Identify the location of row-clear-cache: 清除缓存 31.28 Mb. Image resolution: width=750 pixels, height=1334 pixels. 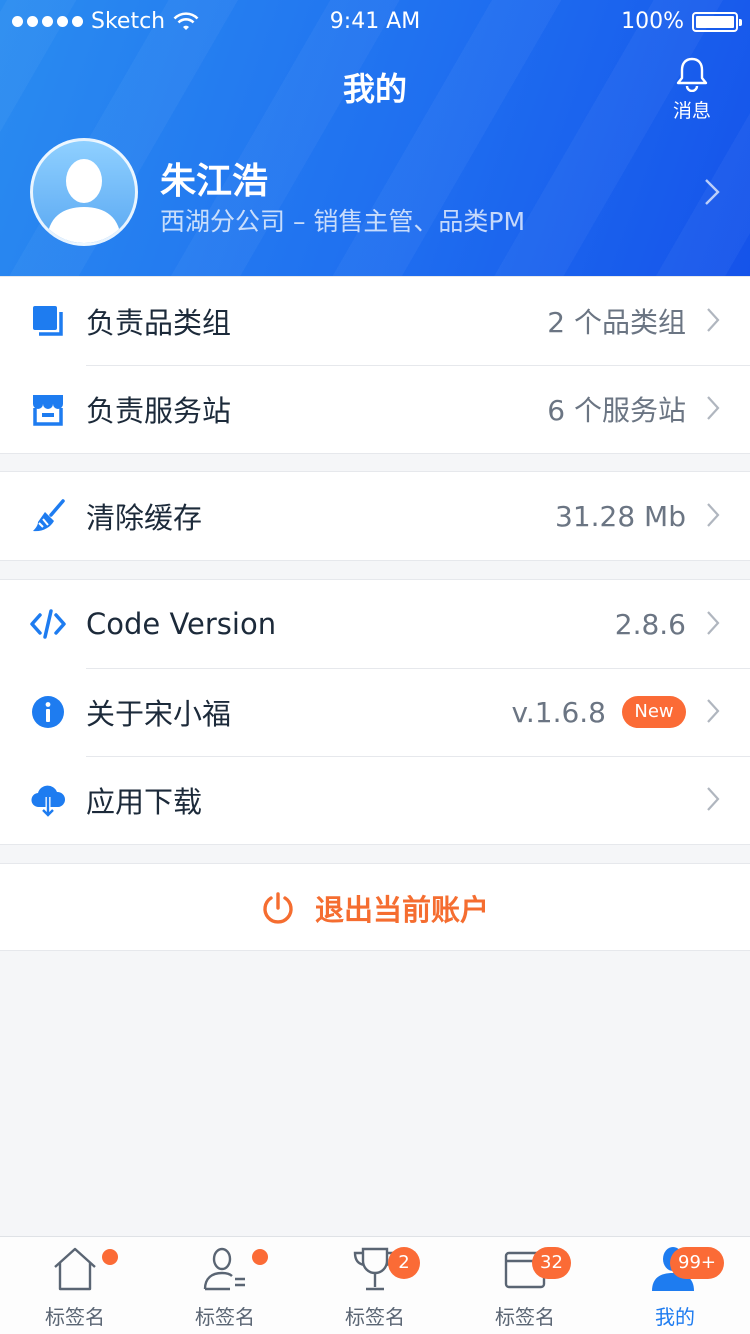
(375, 516).